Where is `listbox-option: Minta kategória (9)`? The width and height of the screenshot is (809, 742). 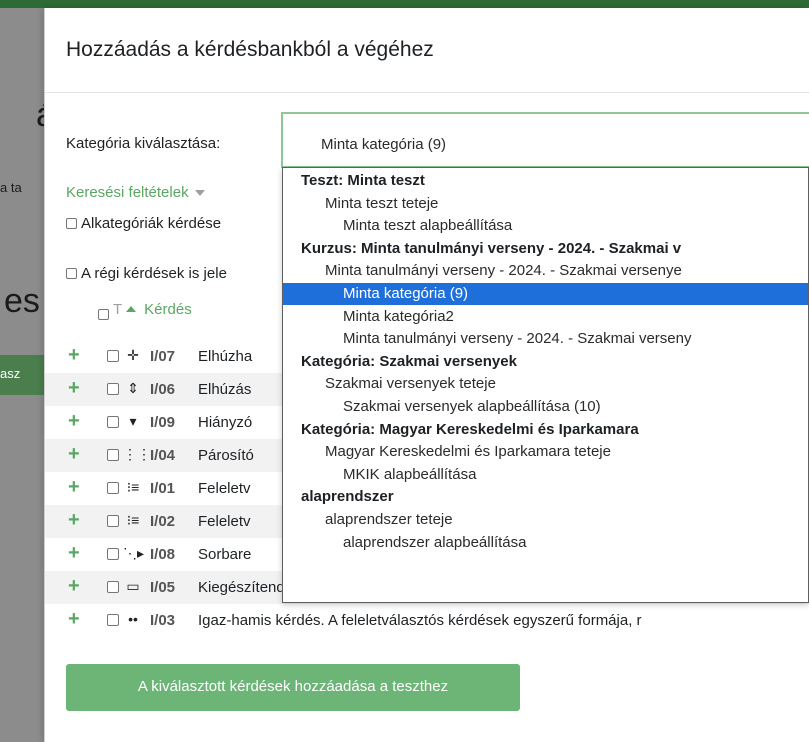 listbox-option: Minta kategória (9) is located at coordinates (545, 294).